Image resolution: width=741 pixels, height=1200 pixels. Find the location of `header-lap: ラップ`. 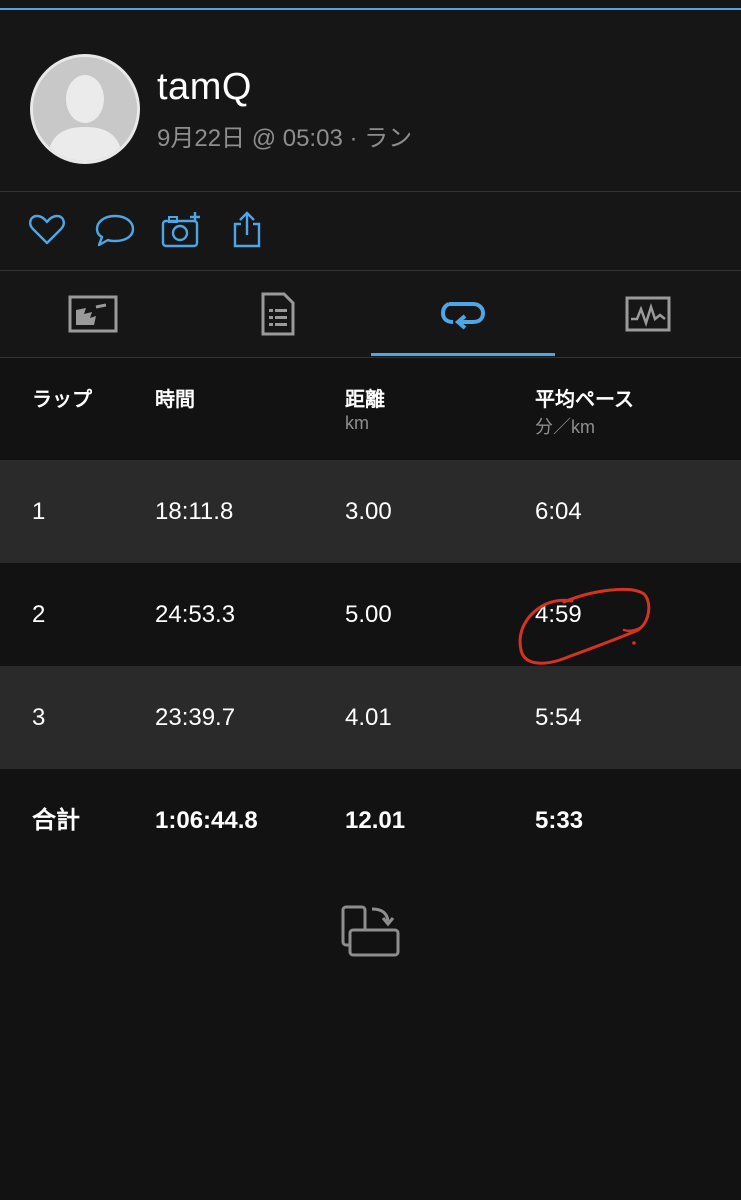

header-lap: ラップ is located at coordinates (62, 400).